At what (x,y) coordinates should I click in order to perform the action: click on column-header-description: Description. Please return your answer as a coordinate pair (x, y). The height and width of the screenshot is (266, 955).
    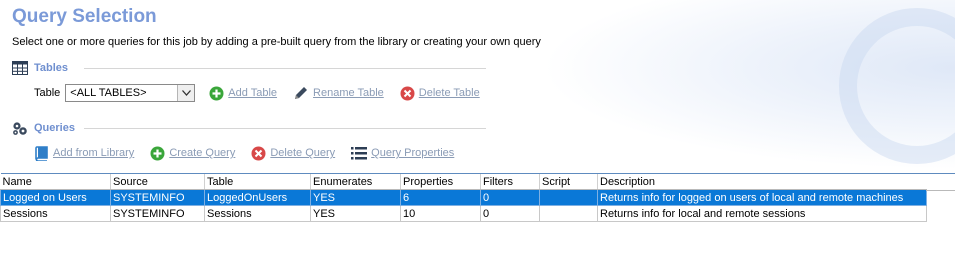
    Looking at the image, I should click on (762, 181).